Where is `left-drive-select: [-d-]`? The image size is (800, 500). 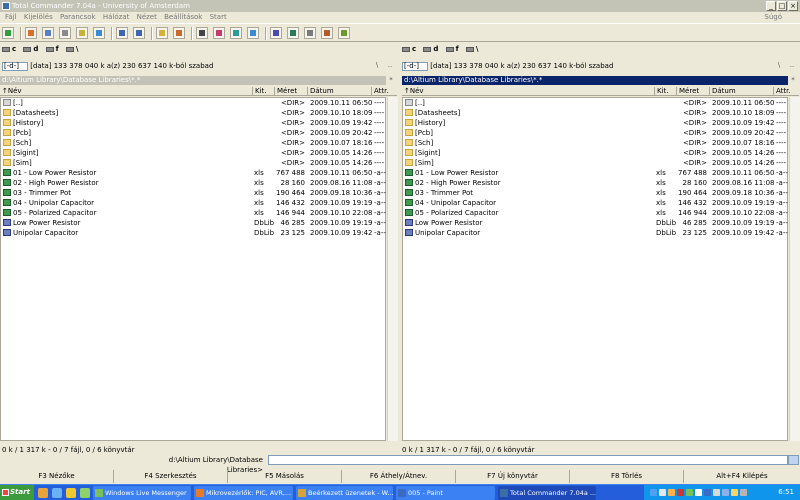 left-drive-select: [-d-] is located at coordinates (15, 66).